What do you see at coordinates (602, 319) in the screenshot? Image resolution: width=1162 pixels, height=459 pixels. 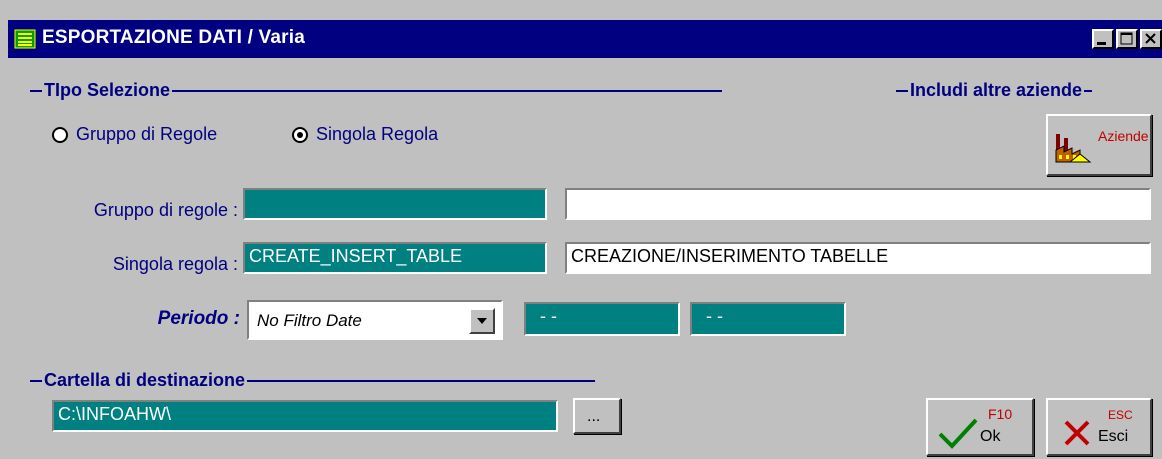 I see `periodo-date-from-field: - -` at bounding box center [602, 319].